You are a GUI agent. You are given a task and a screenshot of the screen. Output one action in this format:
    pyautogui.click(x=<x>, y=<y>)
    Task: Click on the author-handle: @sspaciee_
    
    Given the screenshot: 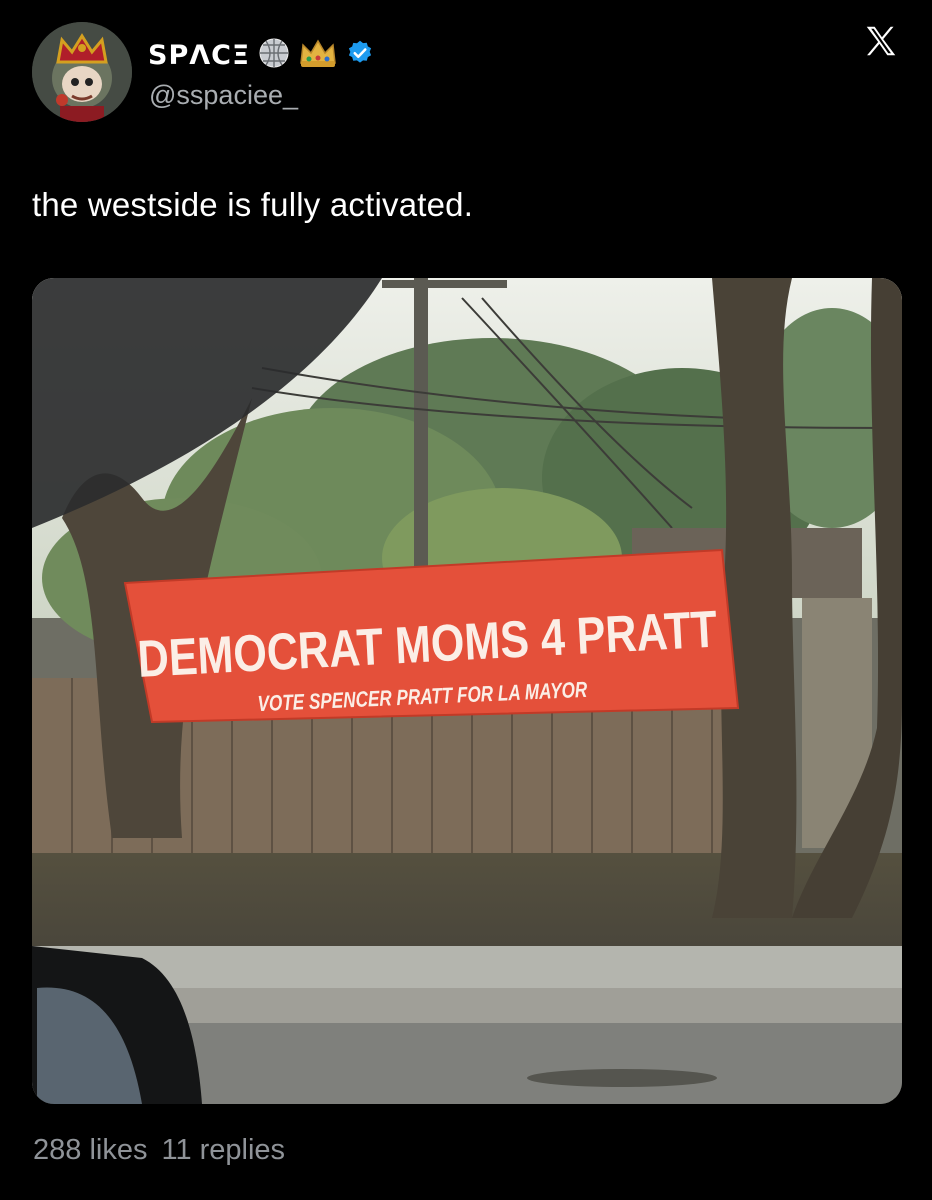 What is the action you would take?
    pyautogui.click(x=223, y=95)
    